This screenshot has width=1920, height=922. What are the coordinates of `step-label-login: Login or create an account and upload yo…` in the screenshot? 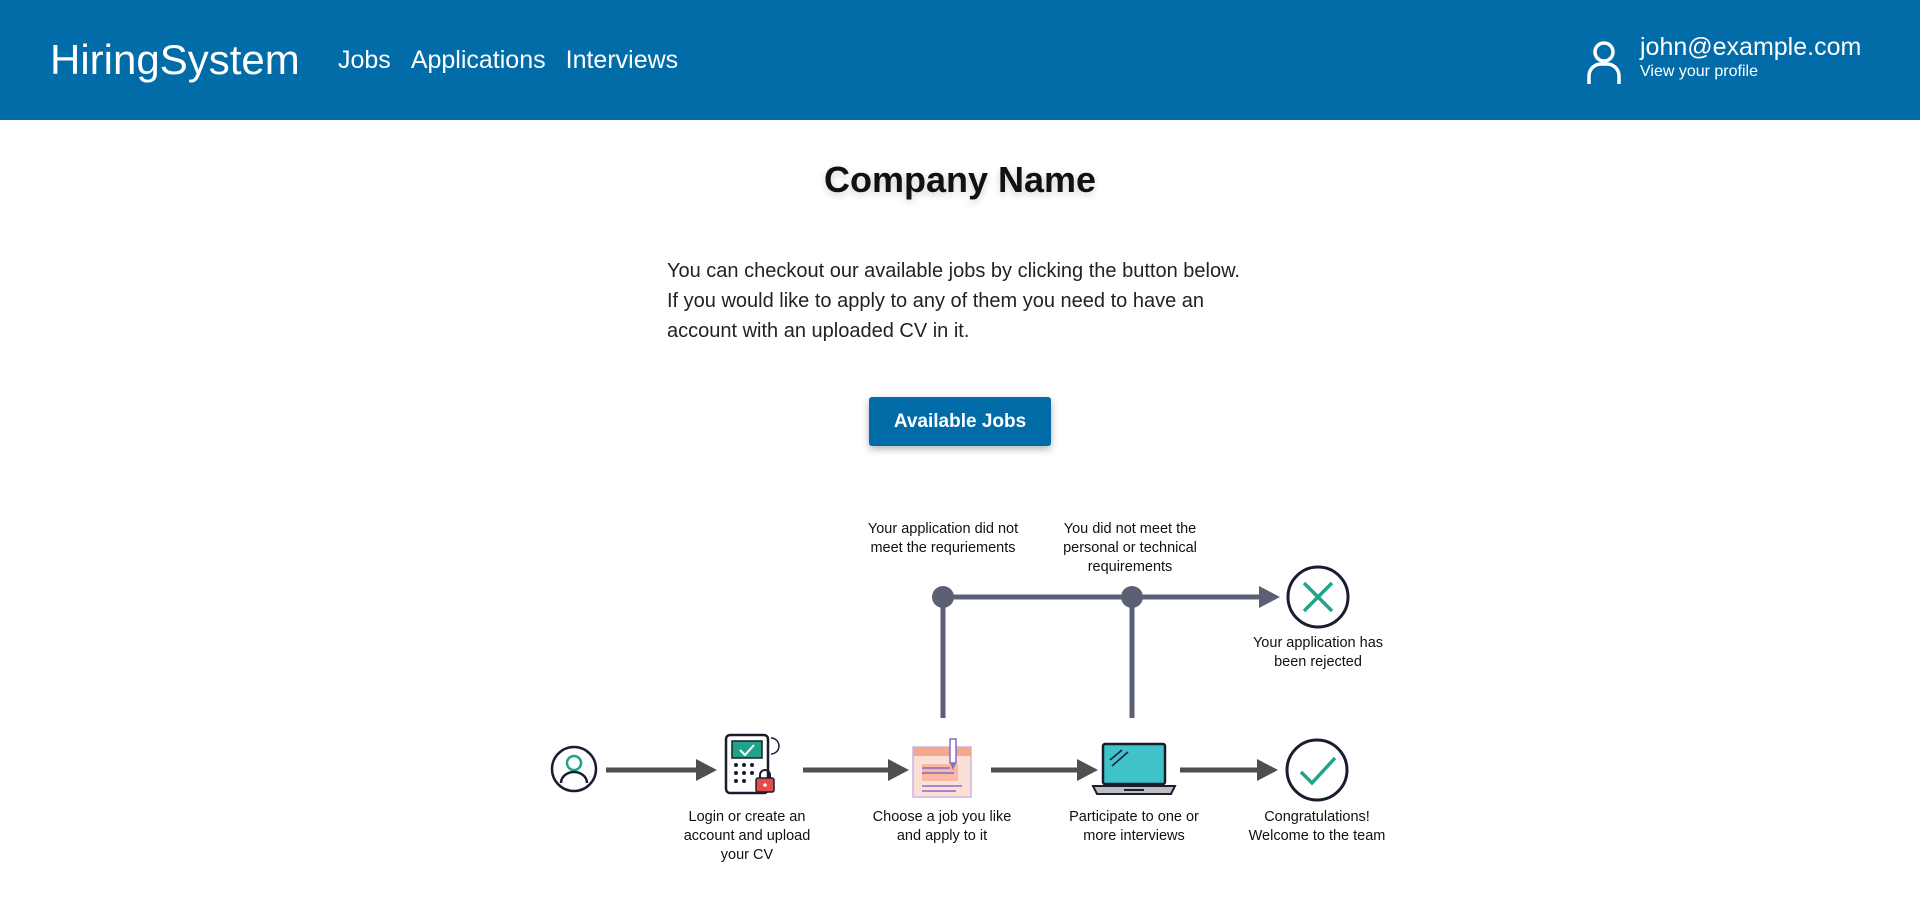 It's located at (747, 836).